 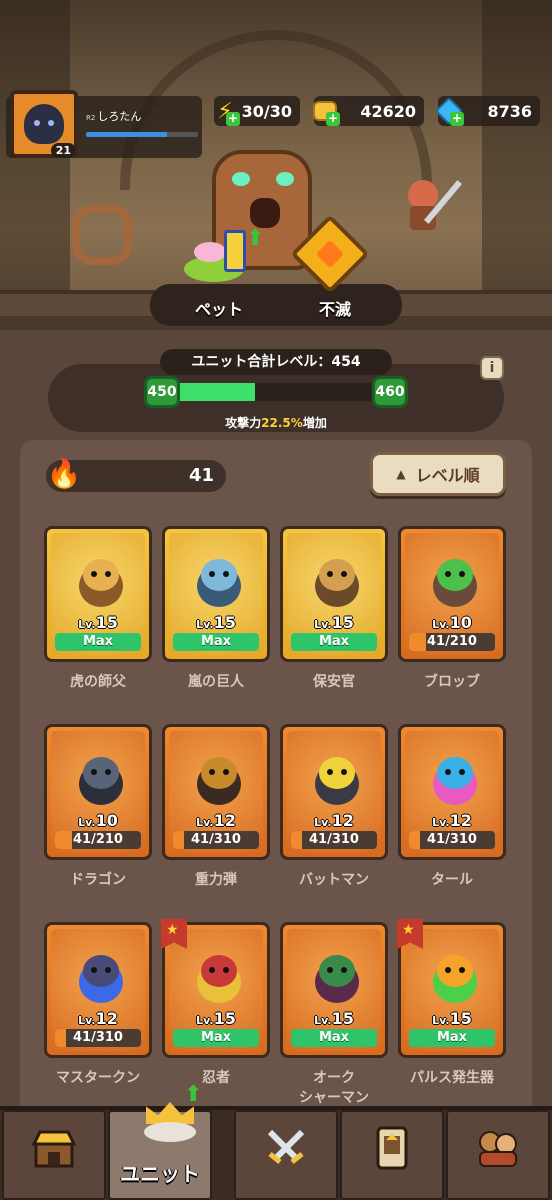 What do you see at coordinates (216, 880) in the screenshot?
I see `unit-name: 重力弾` at bounding box center [216, 880].